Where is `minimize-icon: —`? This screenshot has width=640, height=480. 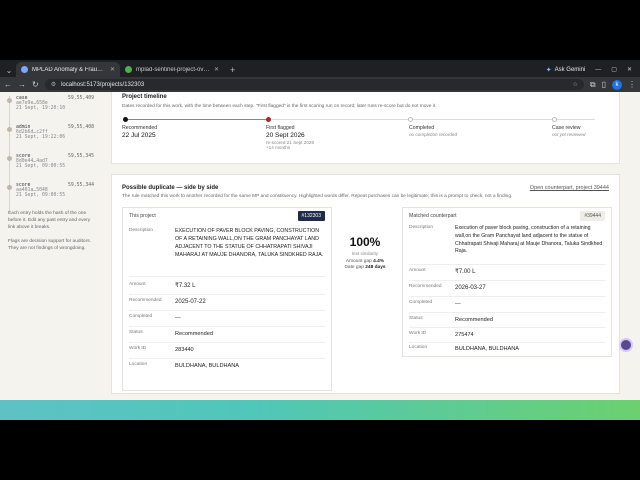 minimize-icon: — is located at coordinates (598, 70).